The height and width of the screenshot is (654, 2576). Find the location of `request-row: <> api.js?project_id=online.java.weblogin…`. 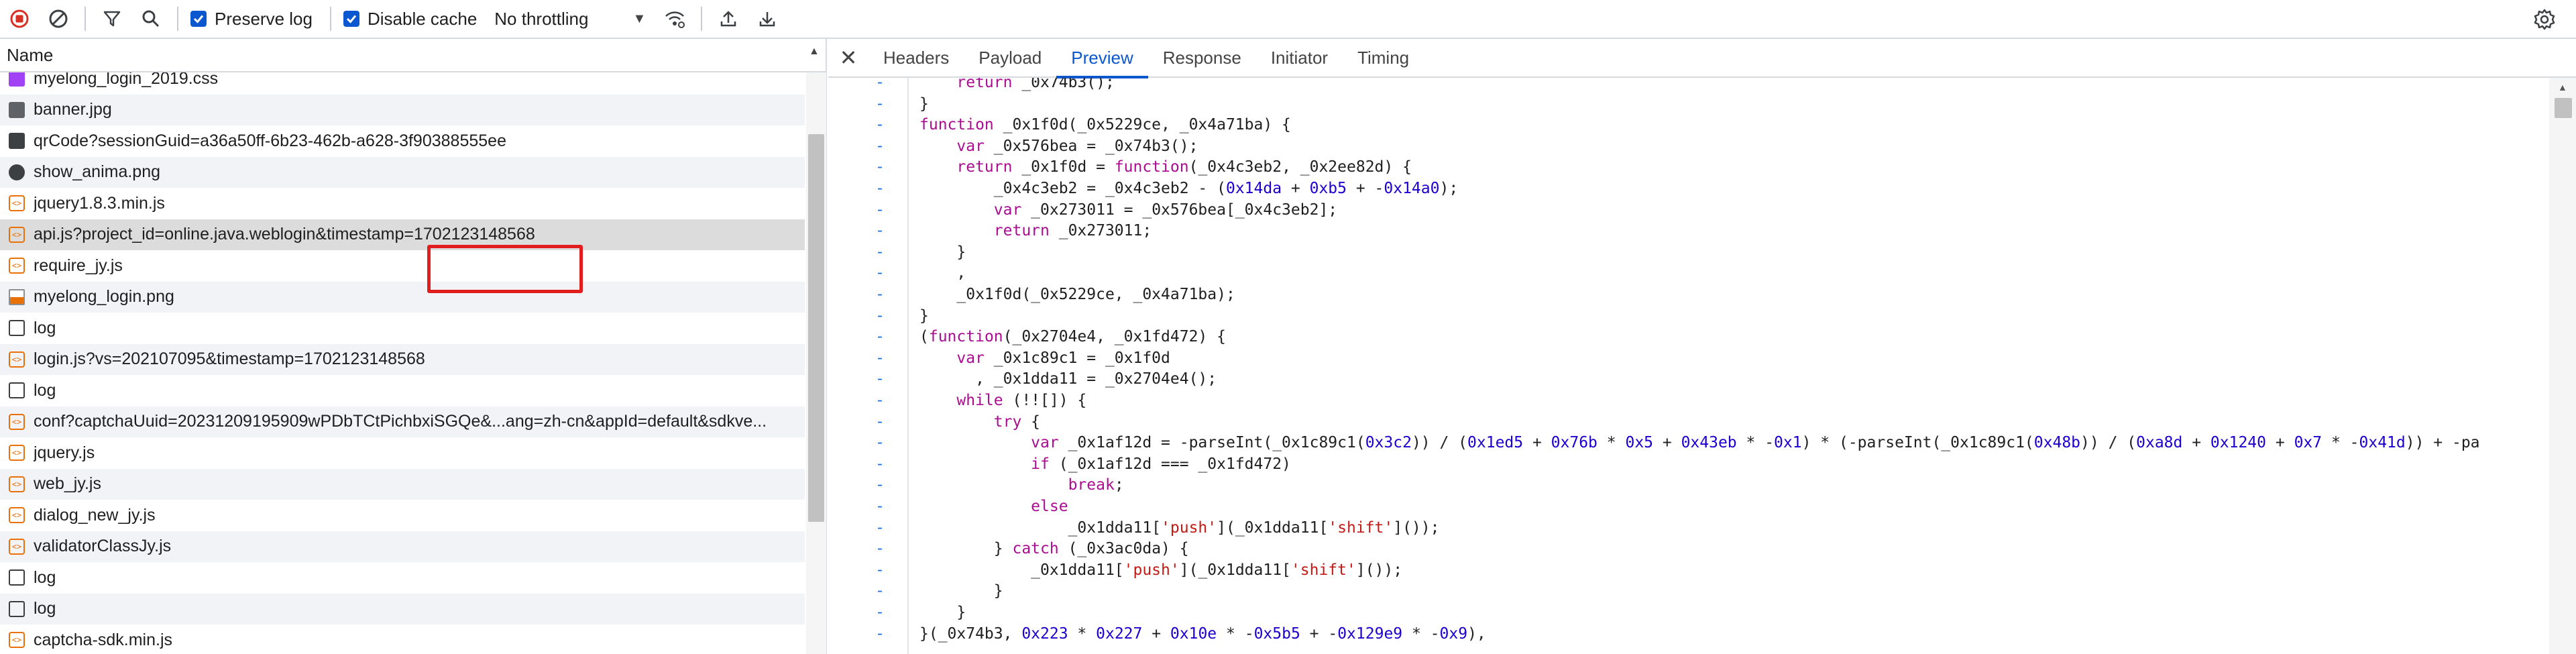

request-row: <> api.js?project_id=online.java.weblogin… is located at coordinates (402, 234).